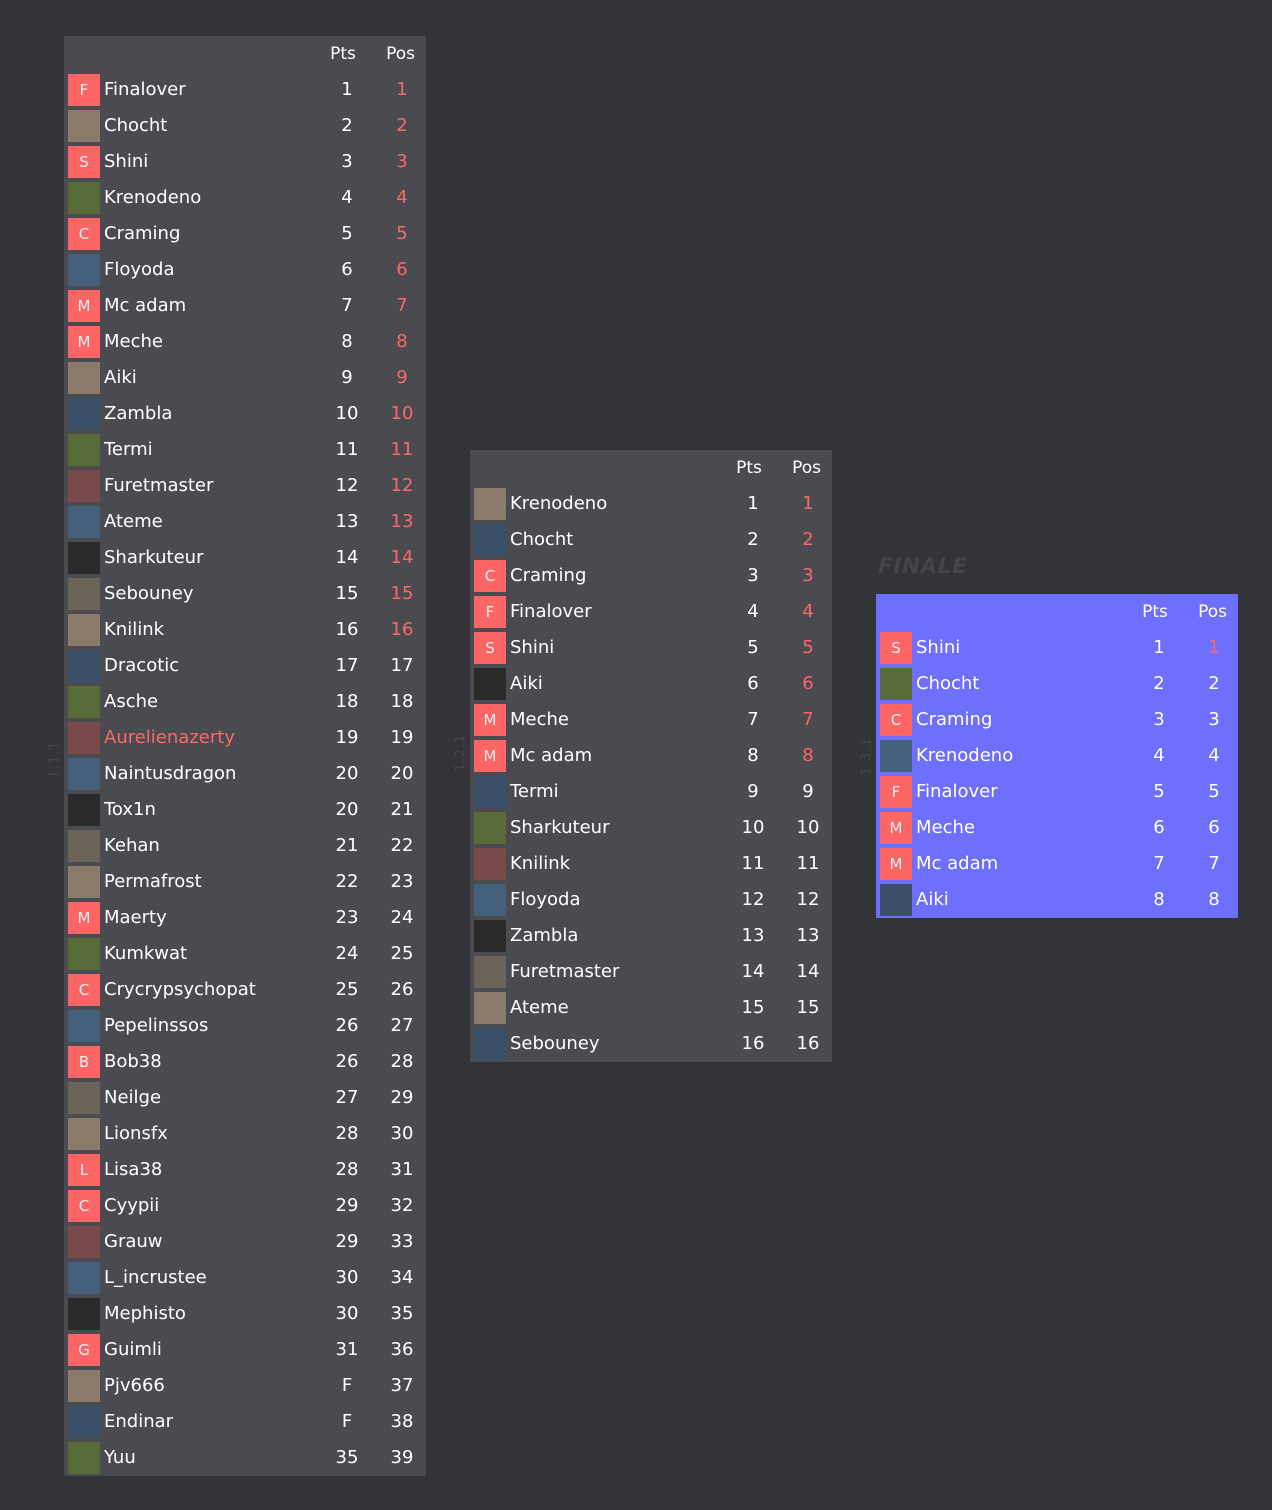 This screenshot has height=1510, width=1272. Describe the element at coordinates (651, 612) in the screenshot. I see `table-row: F Finalover 4 4` at that location.